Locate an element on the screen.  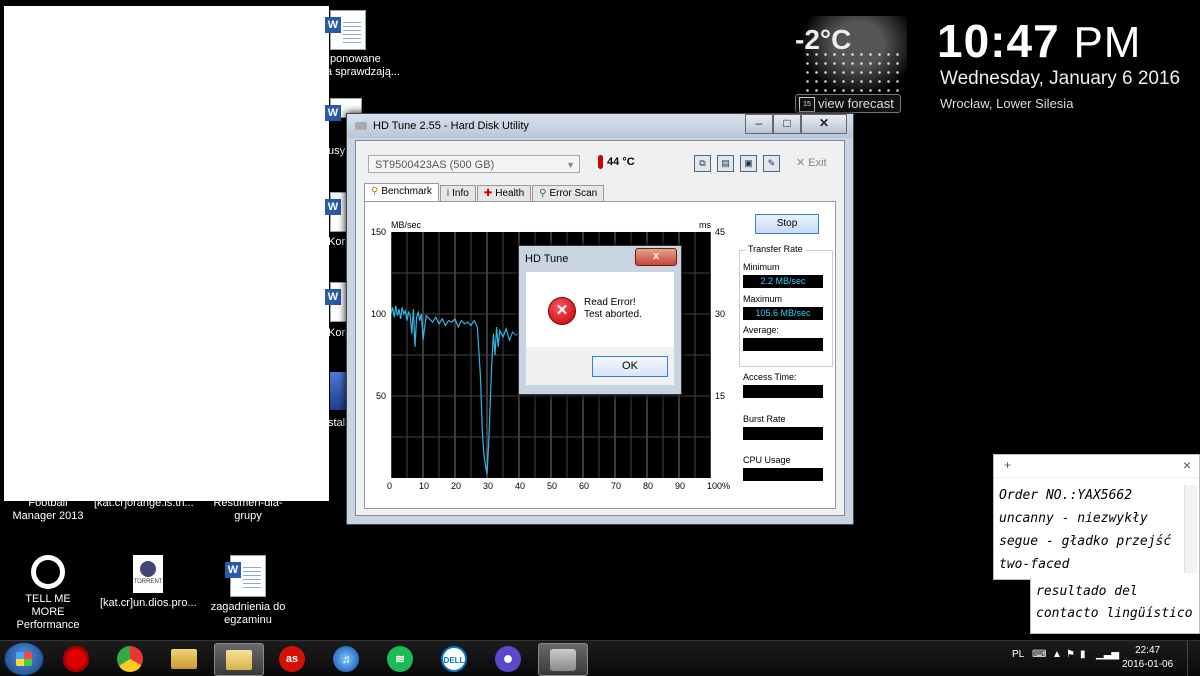
folder-icon is located at coordinates (239, 659).